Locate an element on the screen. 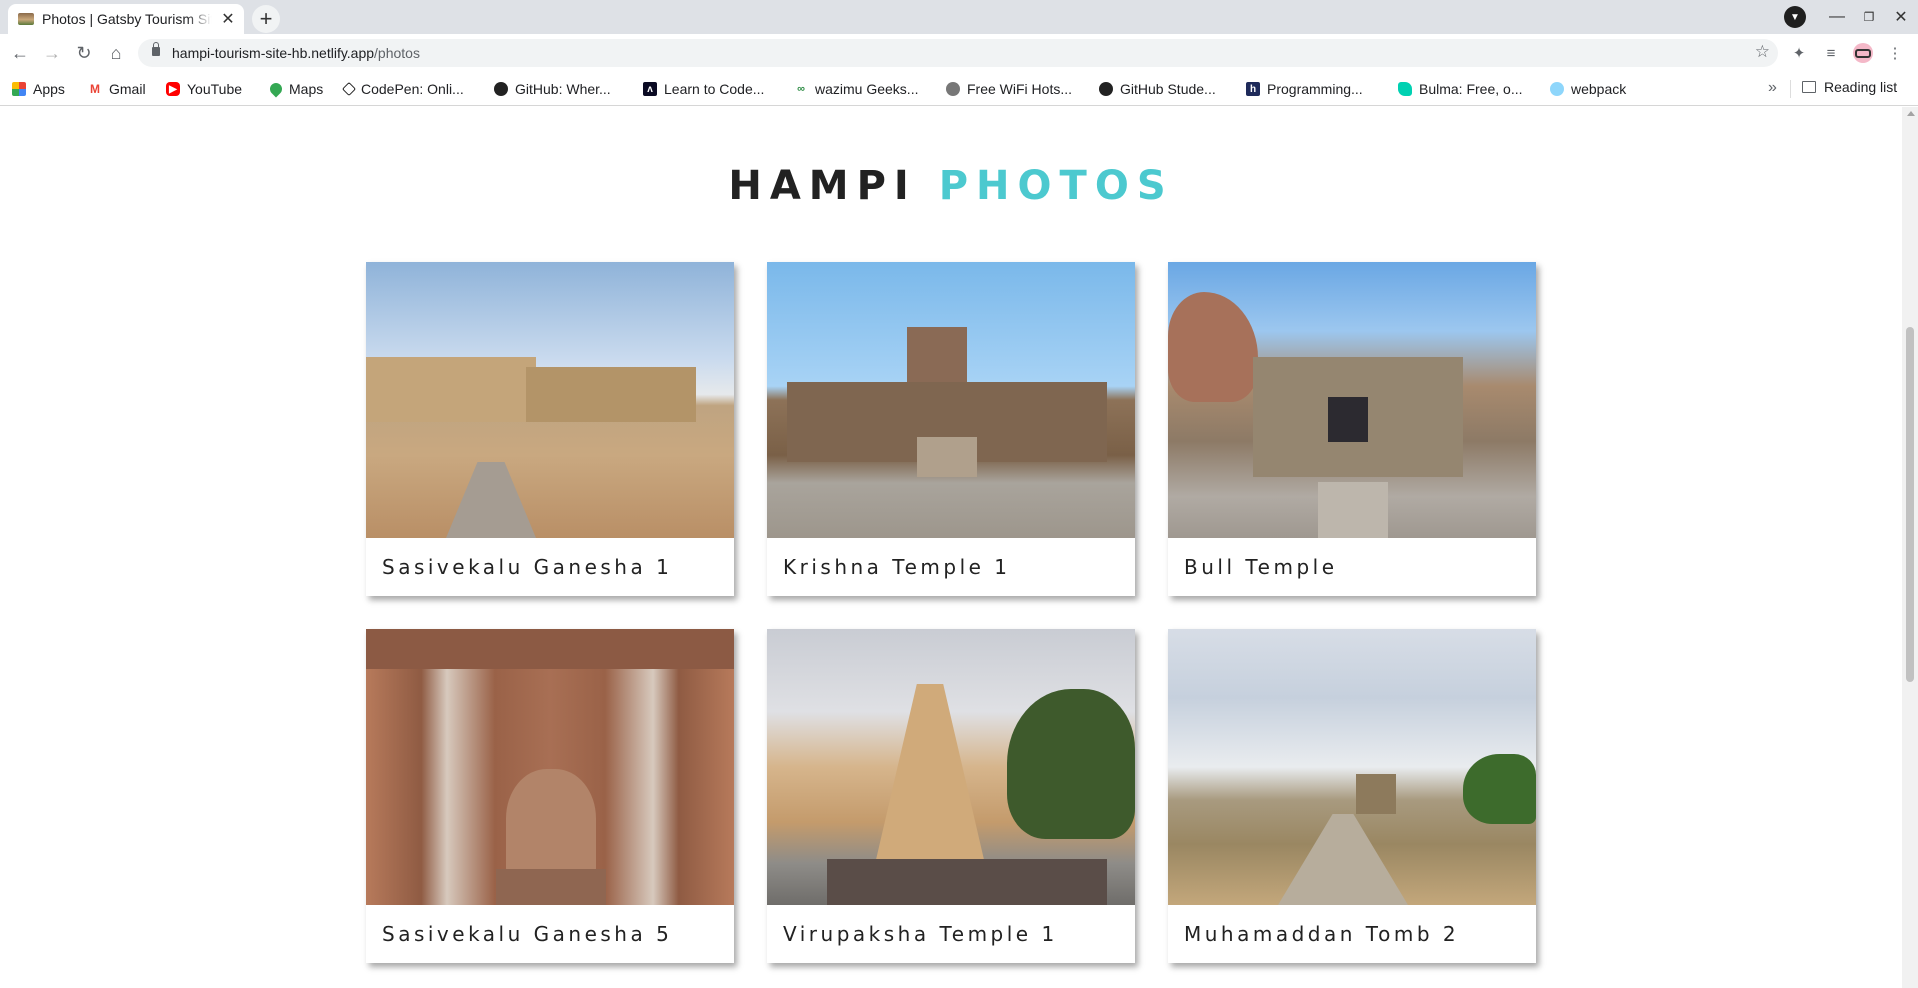 The height and width of the screenshot is (988, 1918). photo-card: Sasivekalu Ganesha 5 is located at coordinates (550, 796).